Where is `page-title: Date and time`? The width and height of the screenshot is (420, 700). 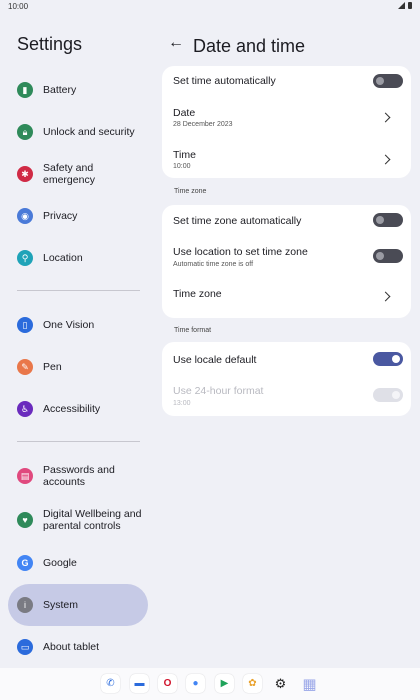
page-title: Date and time is located at coordinates (249, 46).